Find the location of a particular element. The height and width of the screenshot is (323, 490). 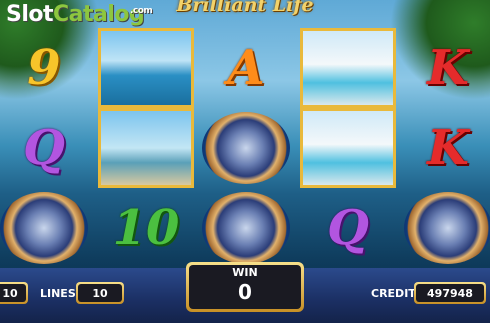

watermark-part3: .com is located at coordinates (141, 11).